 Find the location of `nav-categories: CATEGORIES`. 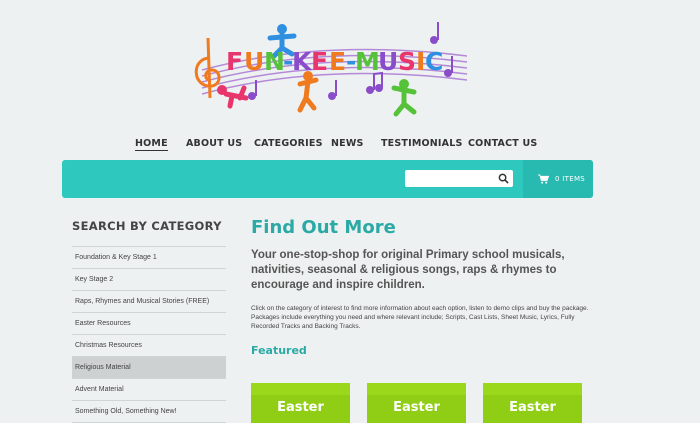

nav-categories: CATEGORIES is located at coordinates (288, 143).